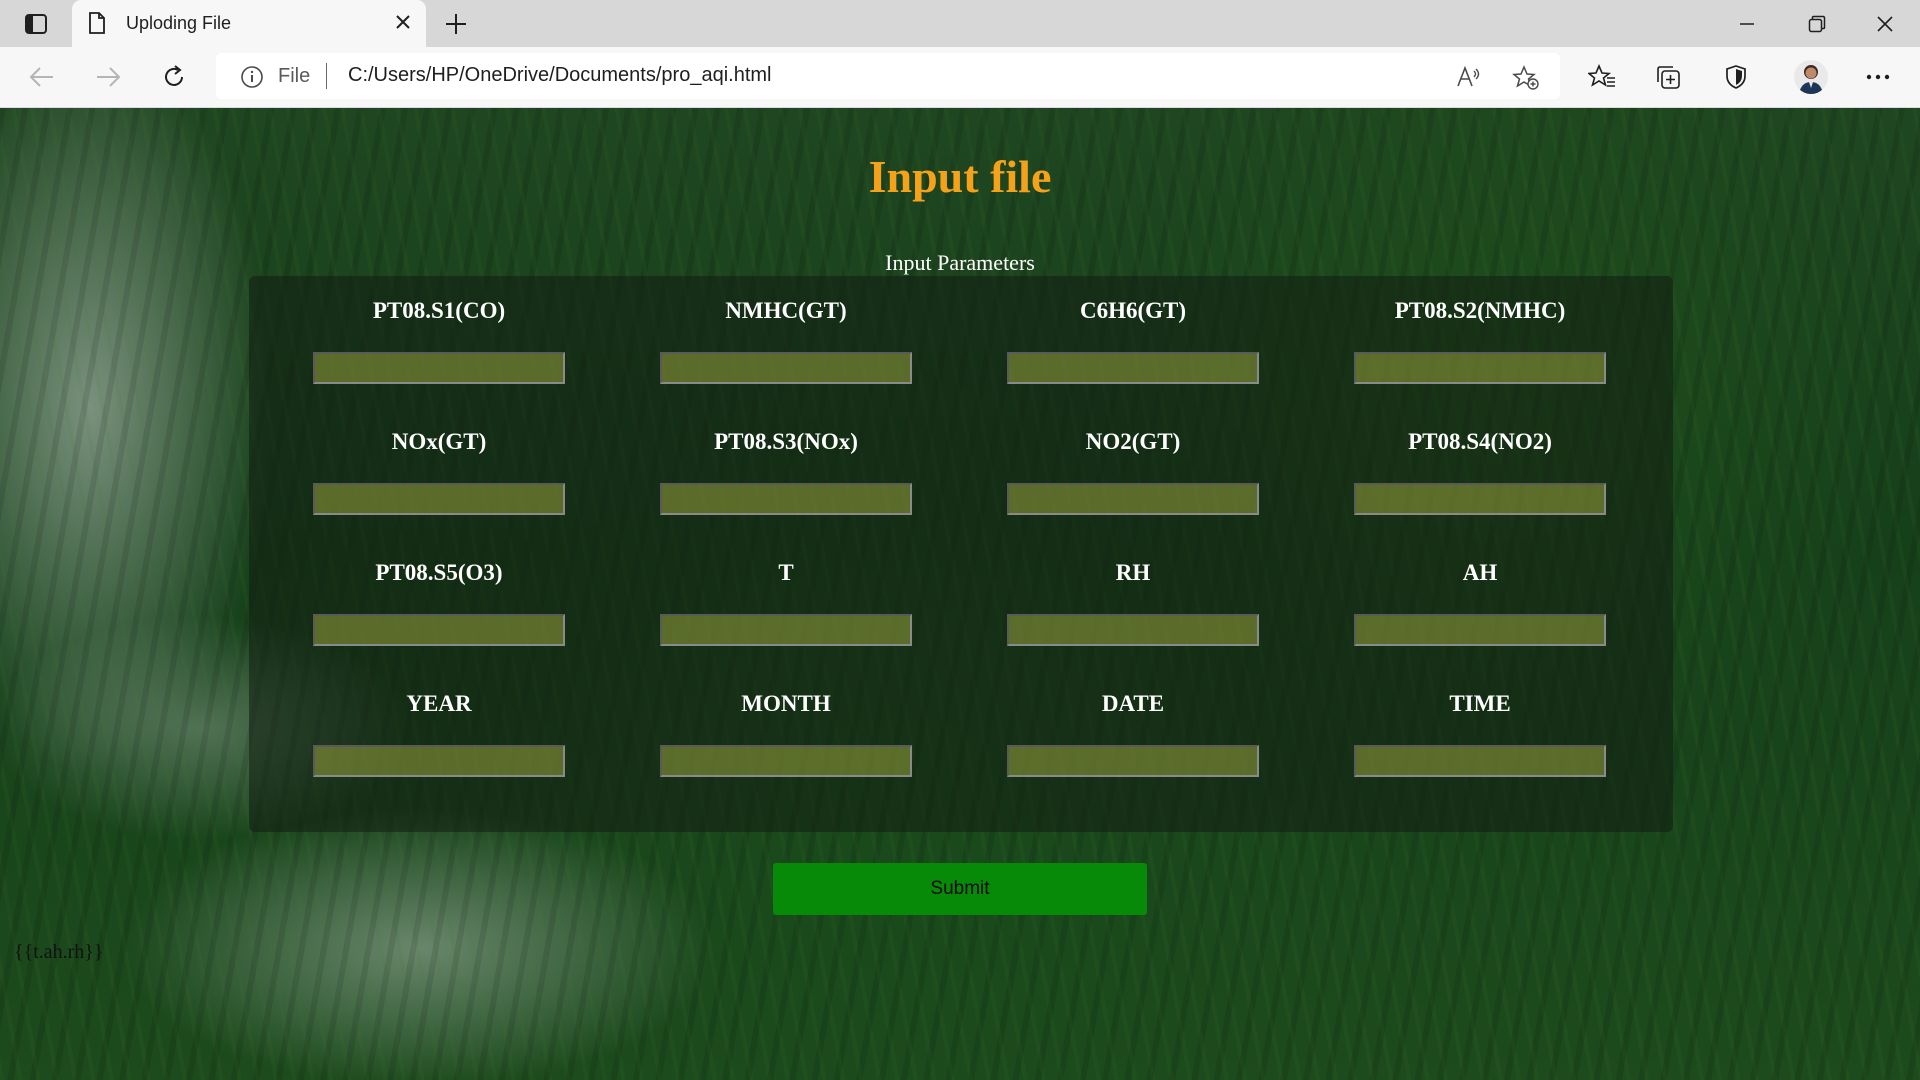 The width and height of the screenshot is (1920, 1080). I want to click on new-tab-icon, so click(456, 26).